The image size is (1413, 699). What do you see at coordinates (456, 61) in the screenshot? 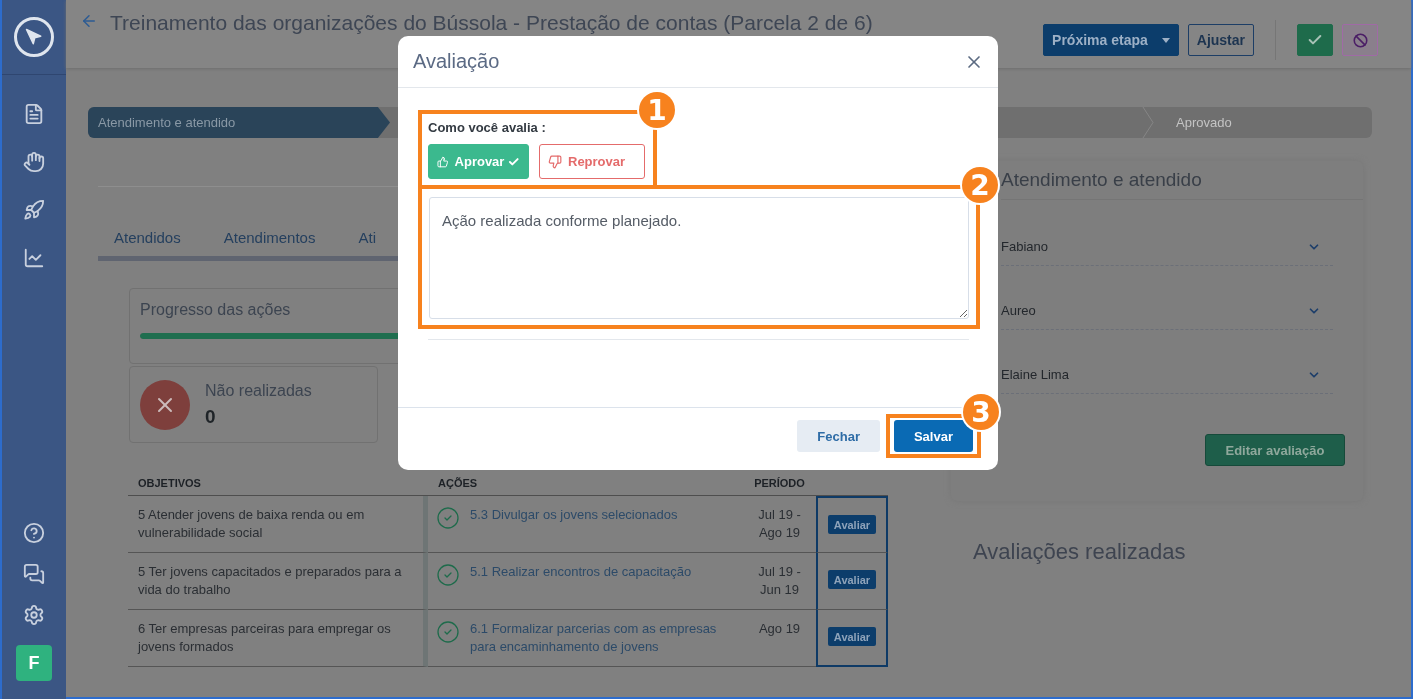
I see `dialog-title: Avaliação` at bounding box center [456, 61].